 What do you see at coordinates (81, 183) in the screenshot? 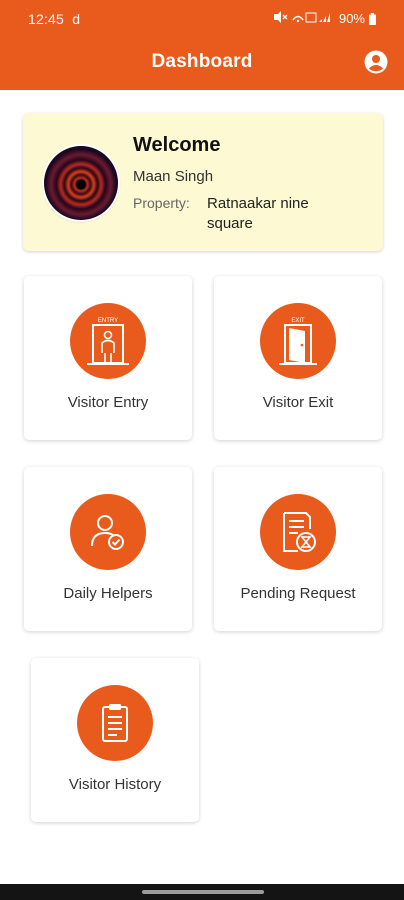
I see `avatar` at bounding box center [81, 183].